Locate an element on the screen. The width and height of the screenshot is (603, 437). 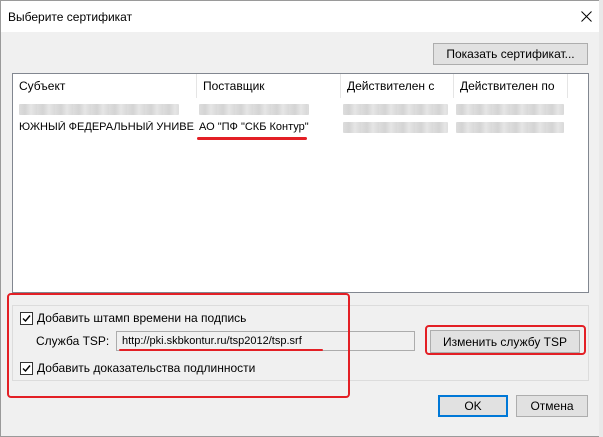
dialog-title: Выберите сертификат is located at coordinates (70, 17).